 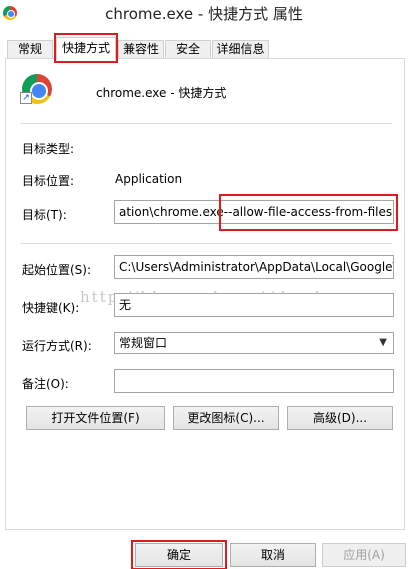 What do you see at coordinates (141, 49) in the screenshot?
I see `tab-compatibility: 兼容性` at bounding box center [141, 49].